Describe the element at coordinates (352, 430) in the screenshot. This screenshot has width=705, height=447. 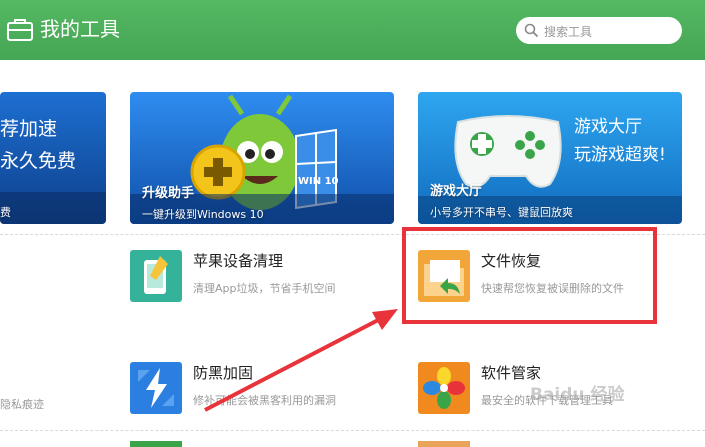
I see `row-divider` at that location.